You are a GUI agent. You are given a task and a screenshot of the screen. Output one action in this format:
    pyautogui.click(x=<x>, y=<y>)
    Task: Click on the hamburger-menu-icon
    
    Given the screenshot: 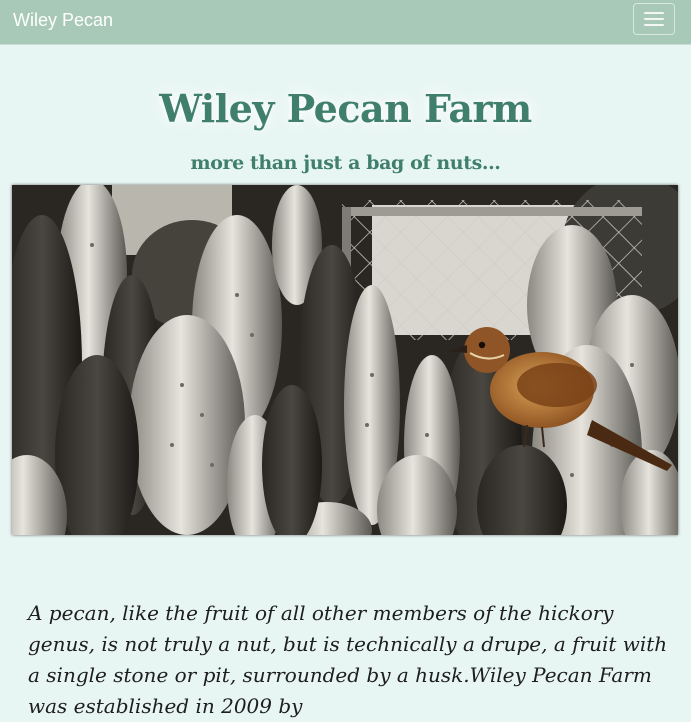 What is the action you would take?
    pyautogui.click(x=654, y=19)
    